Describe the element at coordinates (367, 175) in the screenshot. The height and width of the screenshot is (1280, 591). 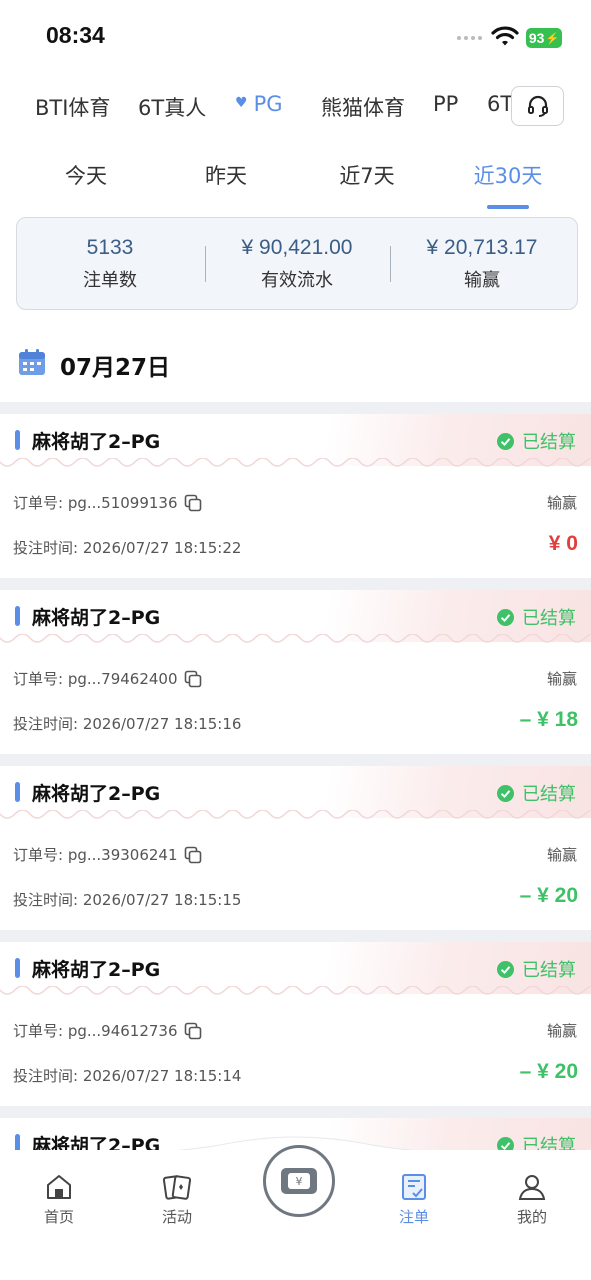
I see `tab-7-days: 近7天` at that location.